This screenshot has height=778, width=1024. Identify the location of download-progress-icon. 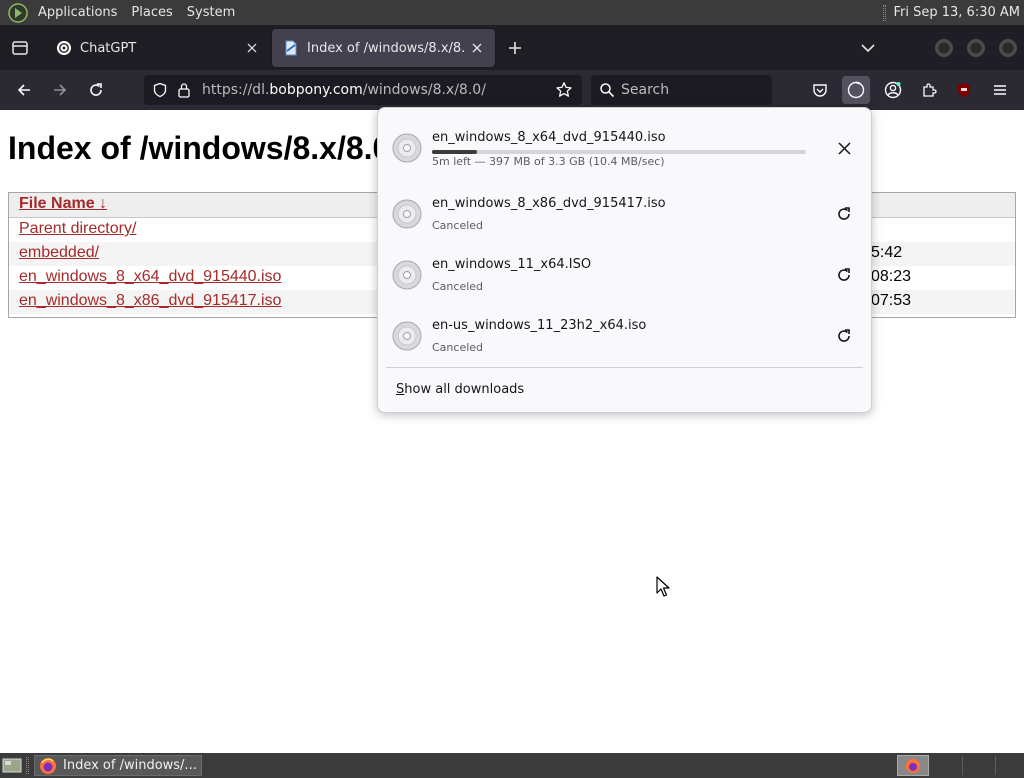
(856, 90).